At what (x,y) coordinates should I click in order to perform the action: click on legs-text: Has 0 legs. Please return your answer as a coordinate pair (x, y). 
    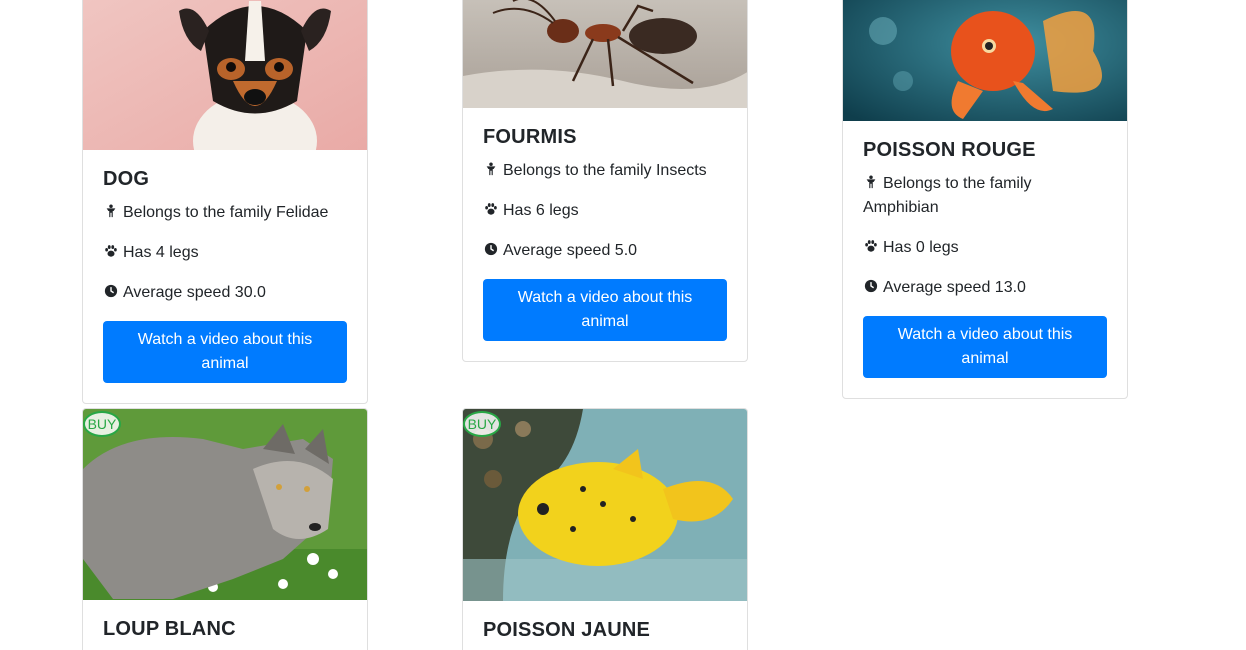
    Looking at the image, I should click on (921, 247).